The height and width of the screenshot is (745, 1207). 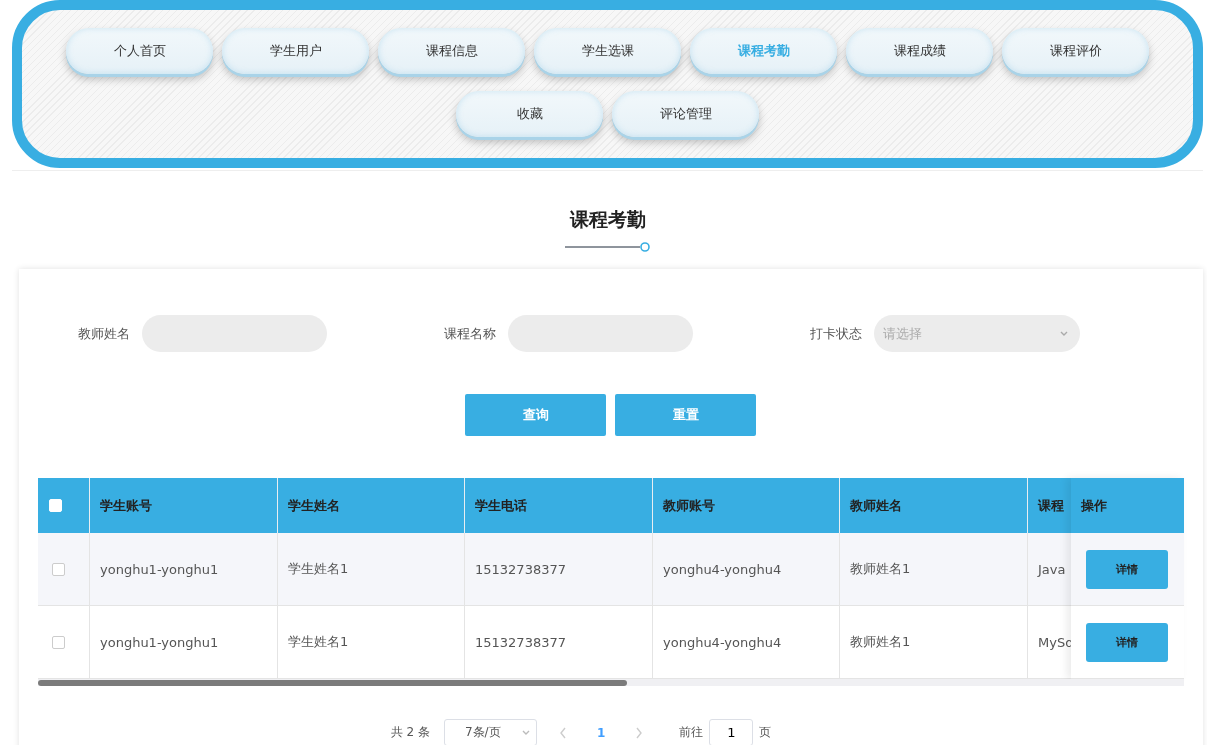 What do you see at coordinates (562, 732) in the screenshot?
I see `prev-page-icon` at bounding box center [562, 732].